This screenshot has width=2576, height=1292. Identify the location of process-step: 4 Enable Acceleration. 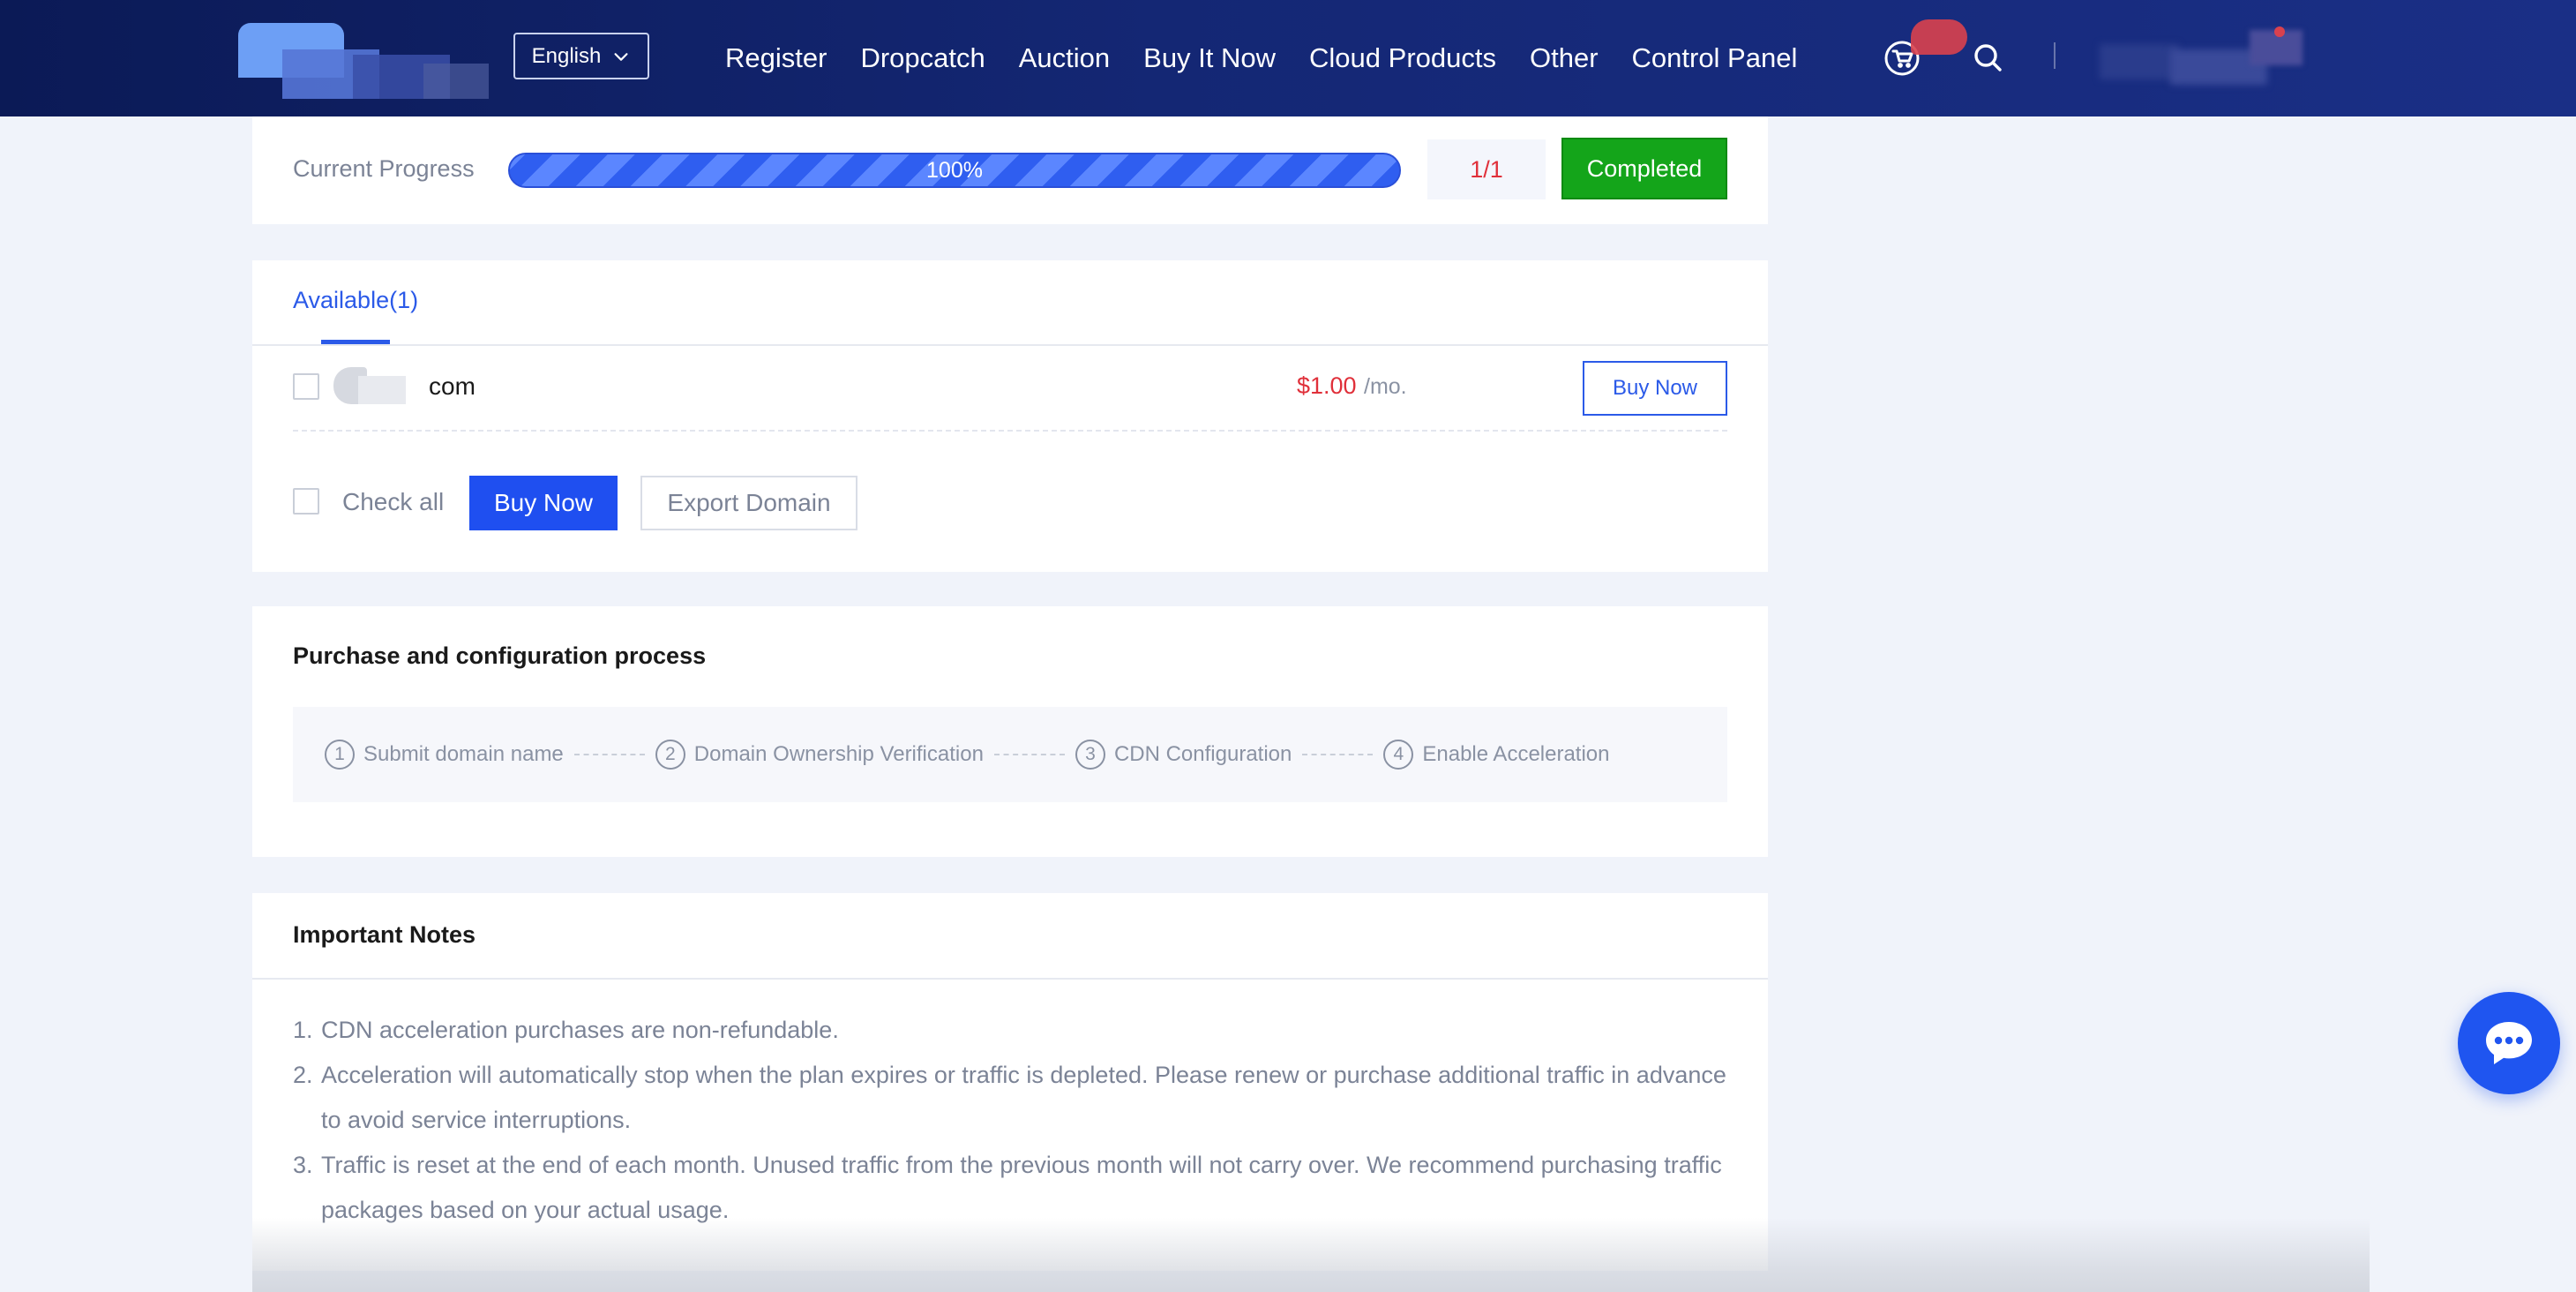
(1497, 755).